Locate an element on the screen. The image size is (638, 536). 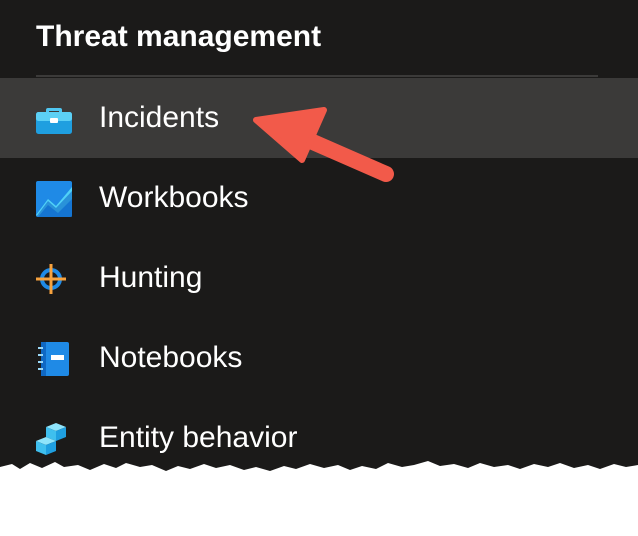
nav-item-label: Notebooks is located at coordinates (171, 357).